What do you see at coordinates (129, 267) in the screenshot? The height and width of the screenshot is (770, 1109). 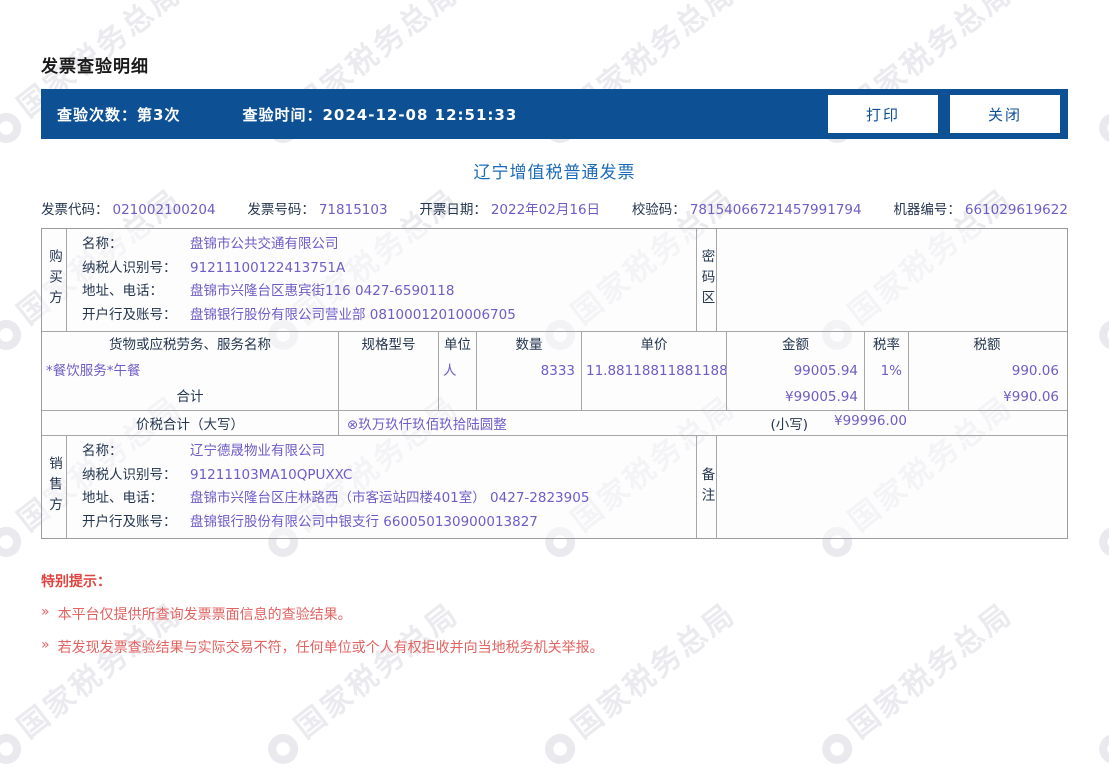 I see `buyer-taxid-label: 纳税人识别号：` at bounding box center [129, 267].